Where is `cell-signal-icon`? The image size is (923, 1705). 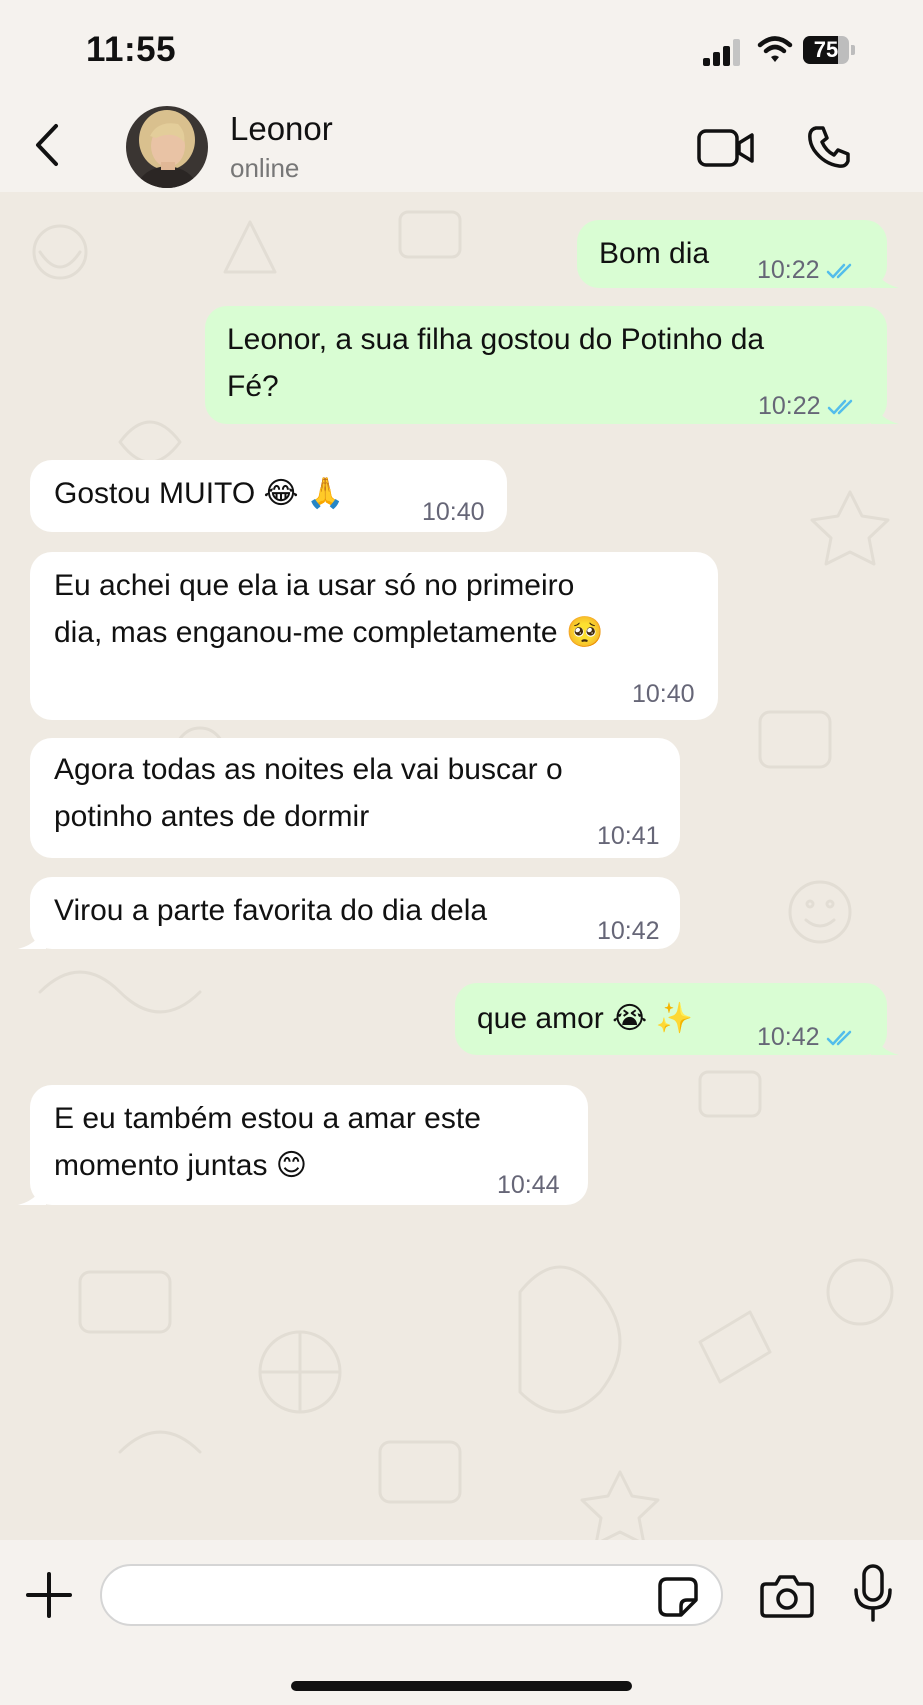 cell-signal-icon is located at coordinates (721, 52).